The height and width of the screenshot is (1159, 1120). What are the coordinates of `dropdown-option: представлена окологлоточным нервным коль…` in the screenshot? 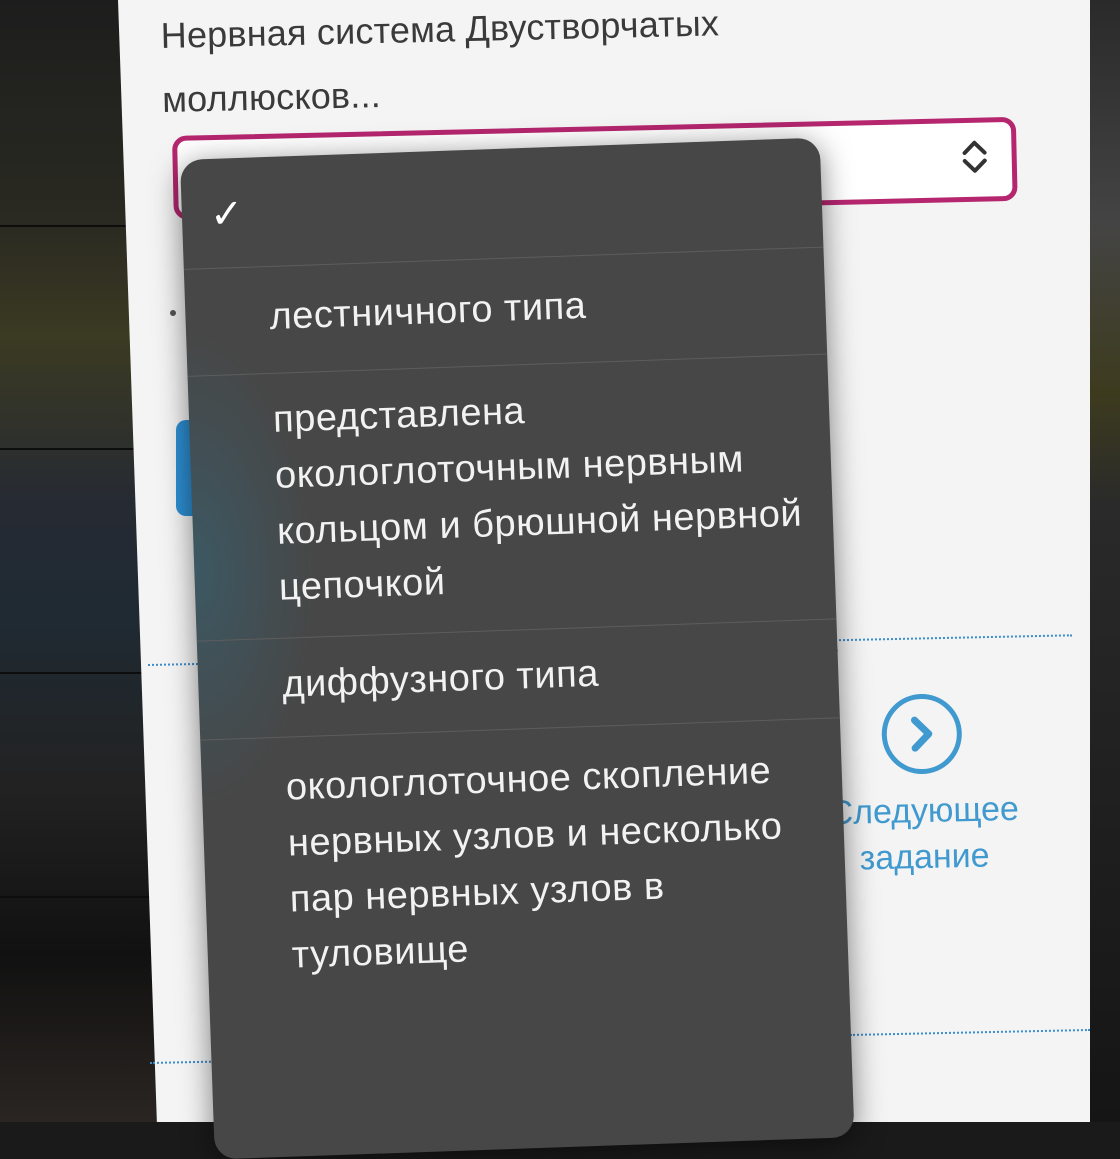 It's located at (512, 498).